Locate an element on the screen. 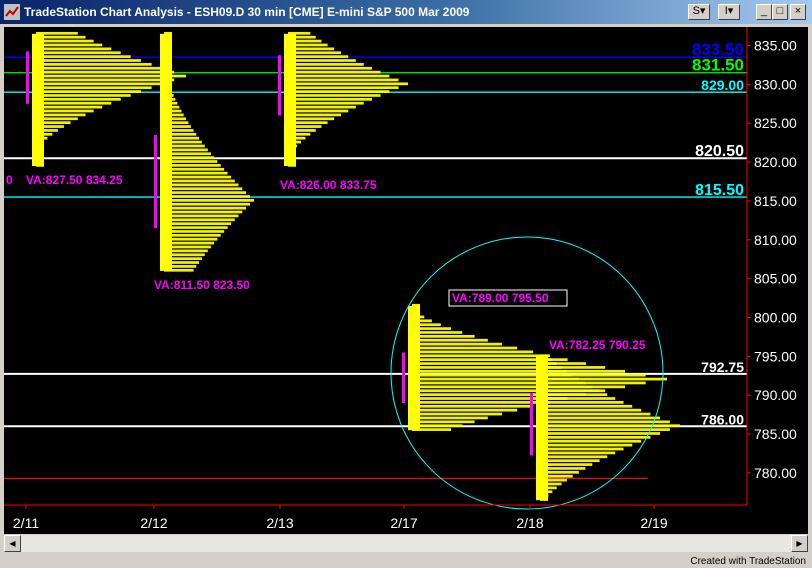 The height and width of the screenshot is (568, 812). va-label: VA:827.50 834.25 is located at coordinates (74, 180).